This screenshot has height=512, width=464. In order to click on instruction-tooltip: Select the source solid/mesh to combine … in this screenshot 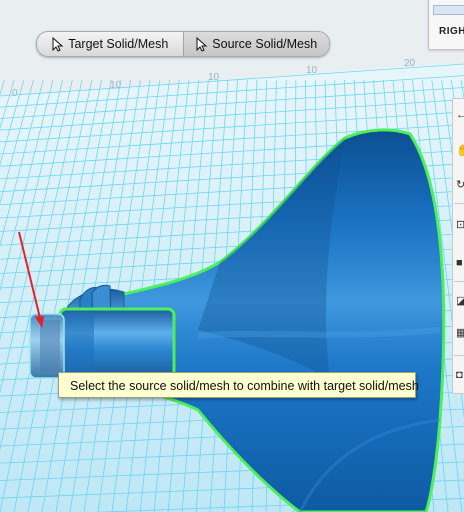, I will do `click(238, 385)`.